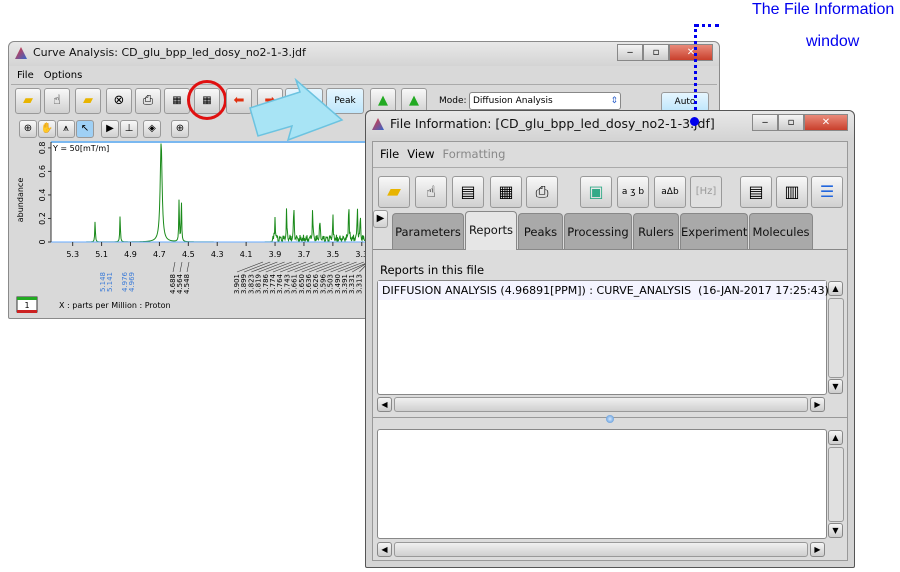  Describe the element at coordinates (180, 129) in the screenshot. I see `crosshair-icon: ⊕` at that location.